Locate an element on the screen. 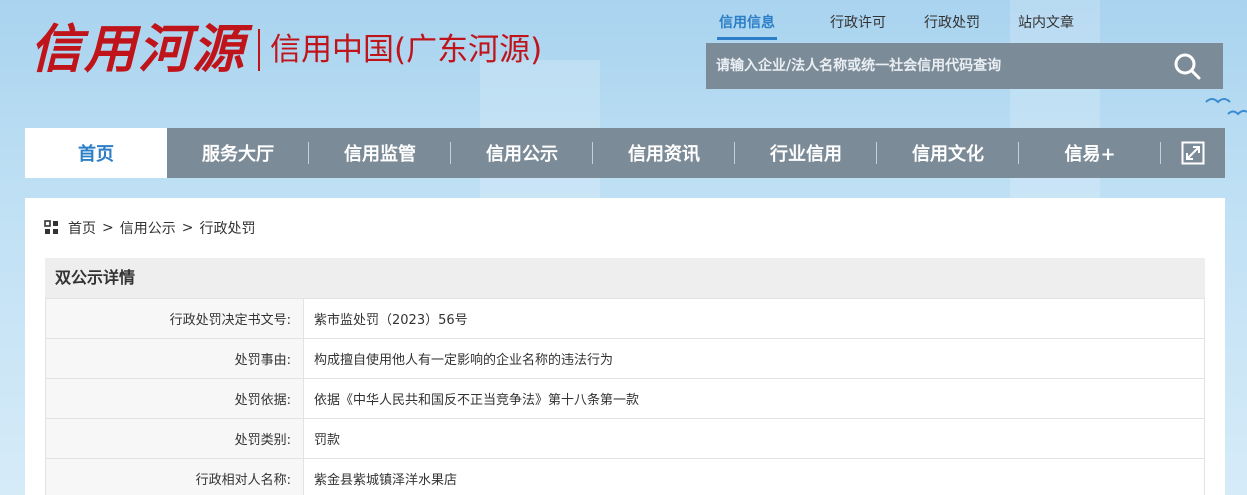  top-link-credit-info: 信用信息 is located at coordinates (747, 26).